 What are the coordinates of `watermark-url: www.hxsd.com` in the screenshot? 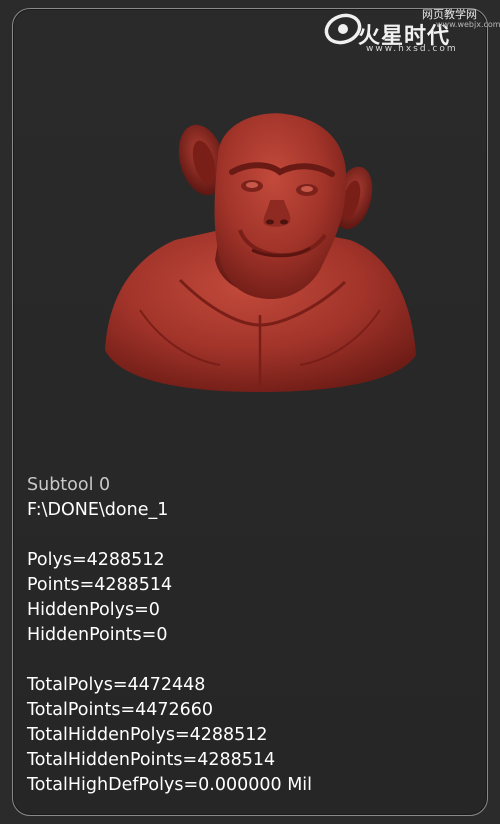 It's located at (412, 49).